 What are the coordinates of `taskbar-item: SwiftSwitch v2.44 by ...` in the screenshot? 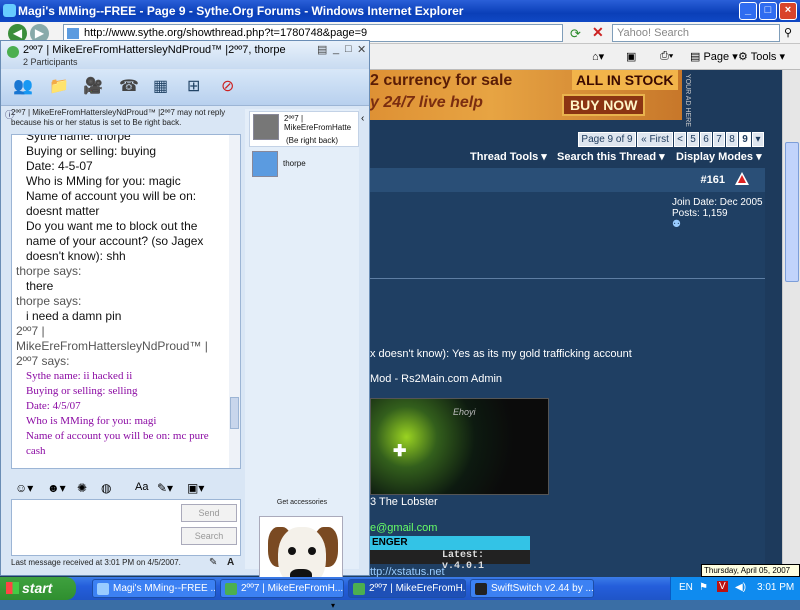 It's located at (532, 588).